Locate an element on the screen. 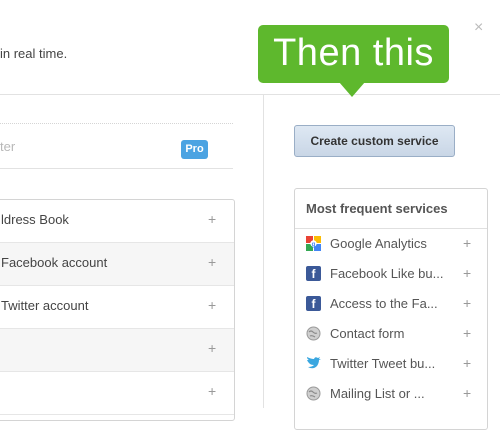 The image size is (500, 430). service-row-address-book: ldress Book + is located at coordinates (117, 221).